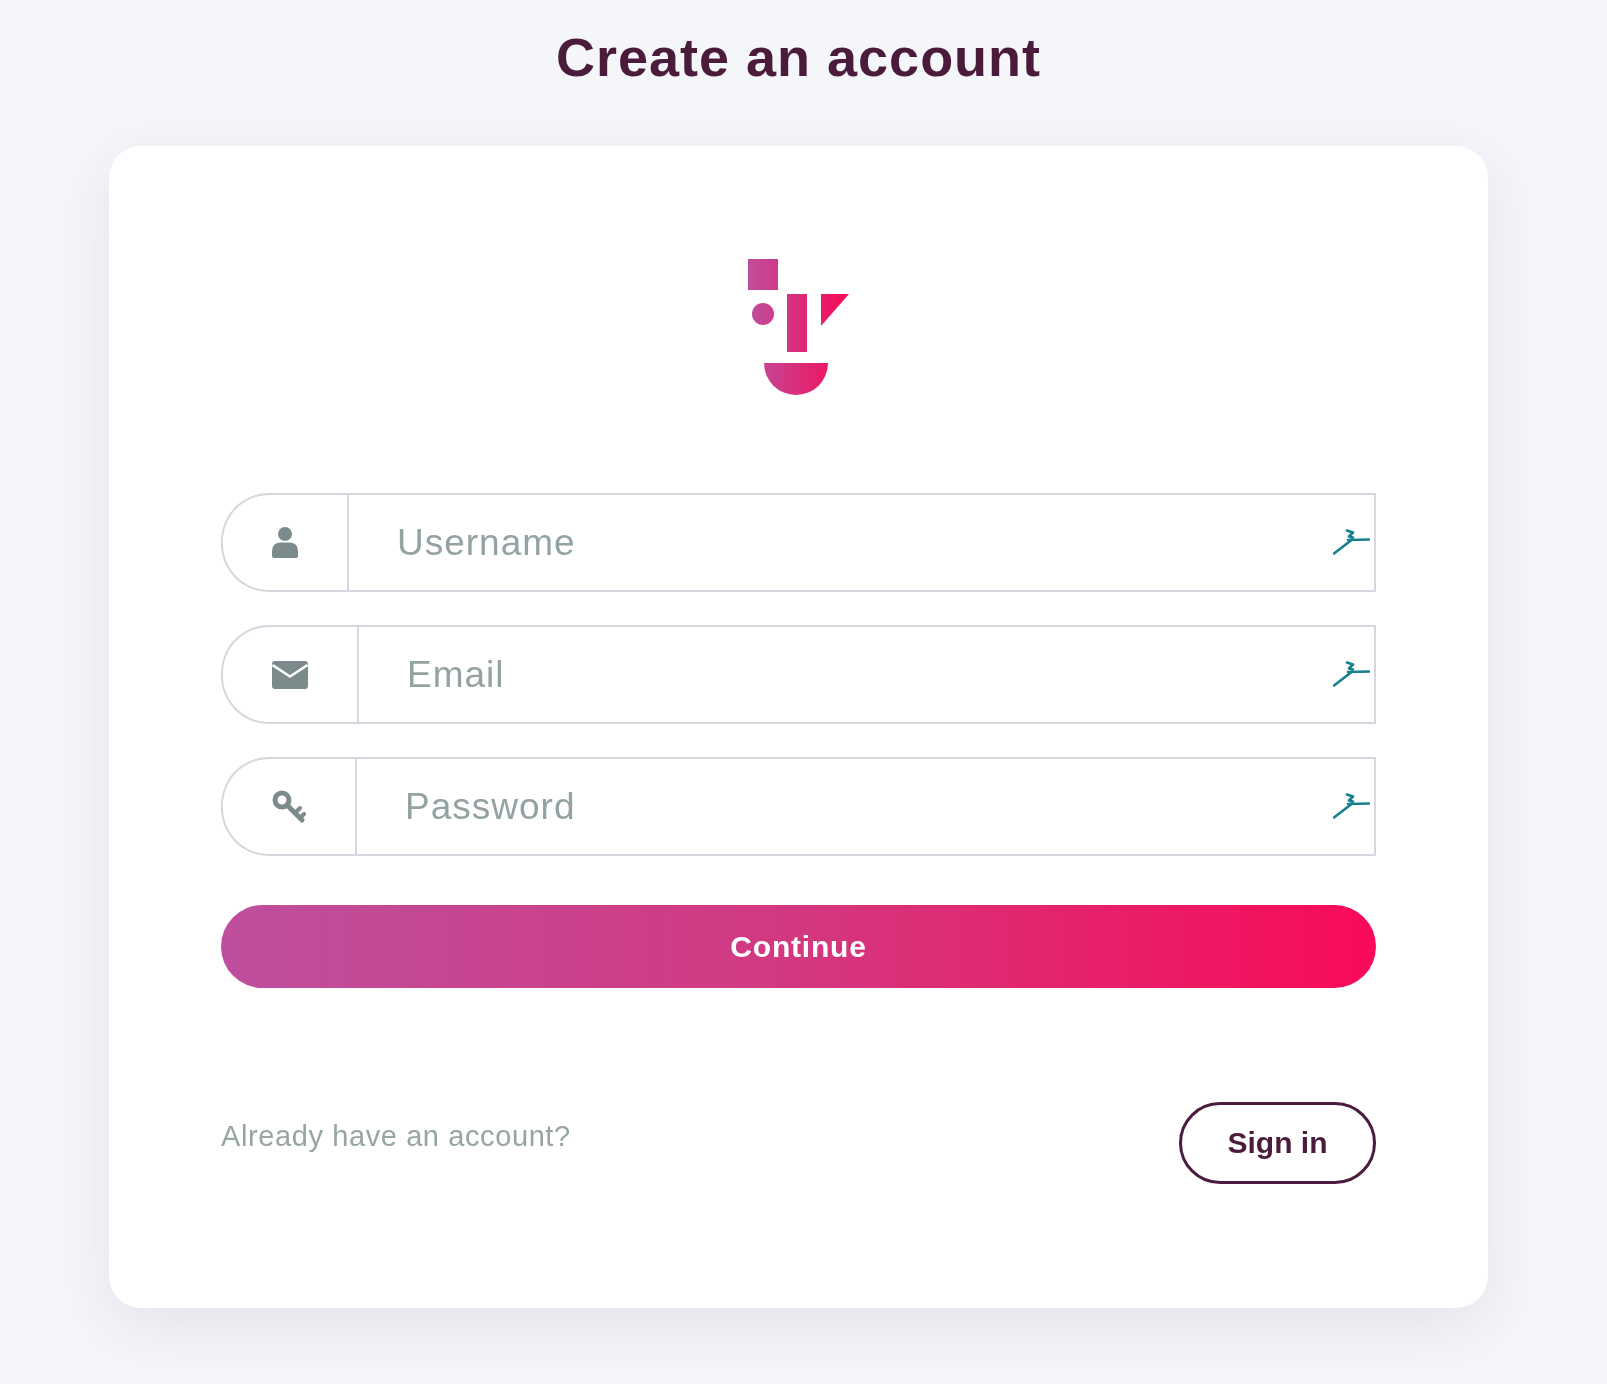 The width and height of the screenshot is (1607, 1384). I want to click on continue-button: Continue, so click(798, 946).